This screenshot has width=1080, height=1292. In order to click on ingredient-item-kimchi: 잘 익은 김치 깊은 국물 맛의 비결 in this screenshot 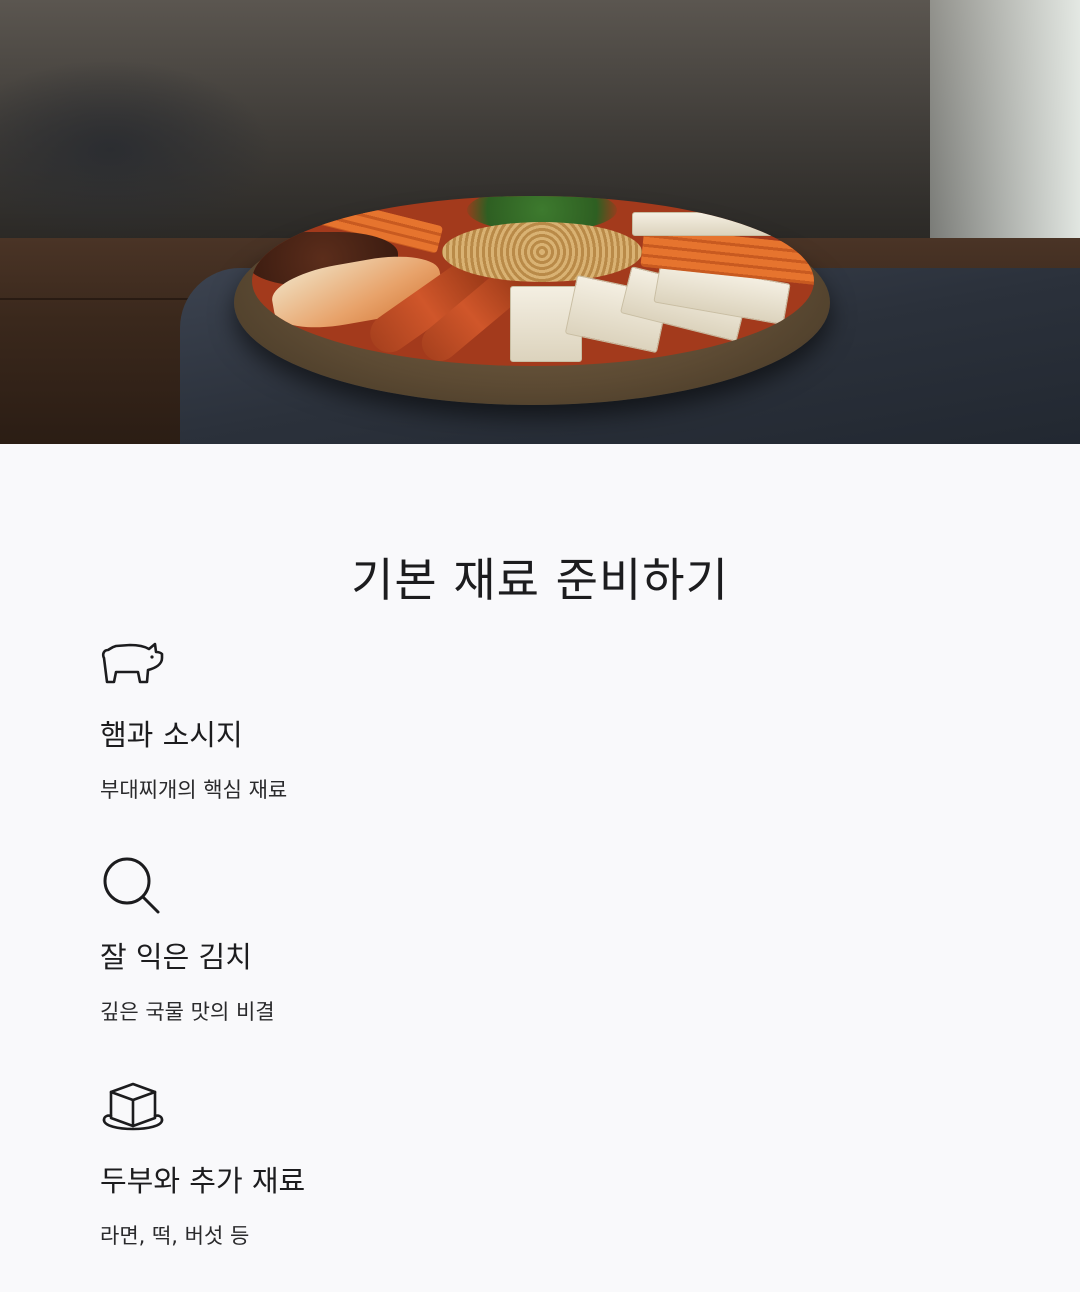, I will do `click(187, 940)`.